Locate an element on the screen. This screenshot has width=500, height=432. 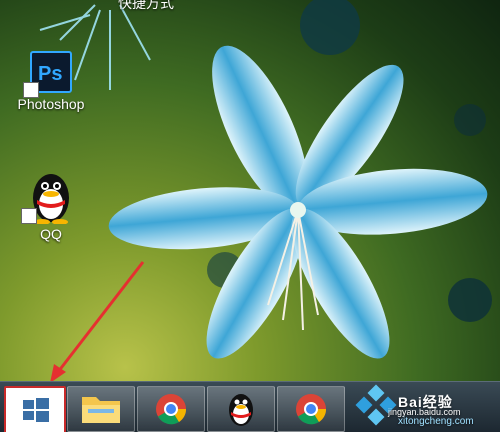
windows-logo-icon is located at coordinates (36, 410).